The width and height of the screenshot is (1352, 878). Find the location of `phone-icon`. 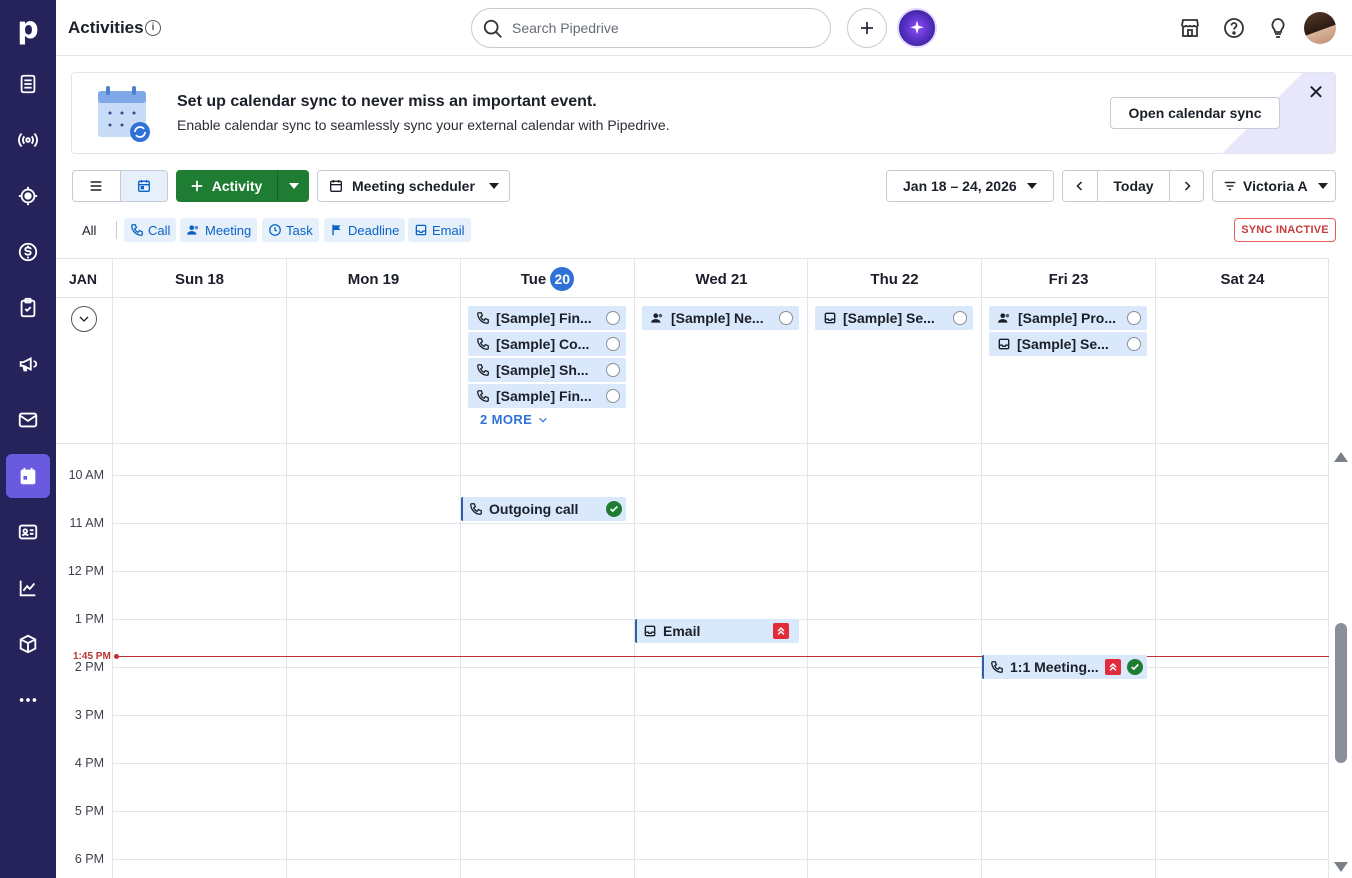

phone-icon is located at coordinates (483, 370).